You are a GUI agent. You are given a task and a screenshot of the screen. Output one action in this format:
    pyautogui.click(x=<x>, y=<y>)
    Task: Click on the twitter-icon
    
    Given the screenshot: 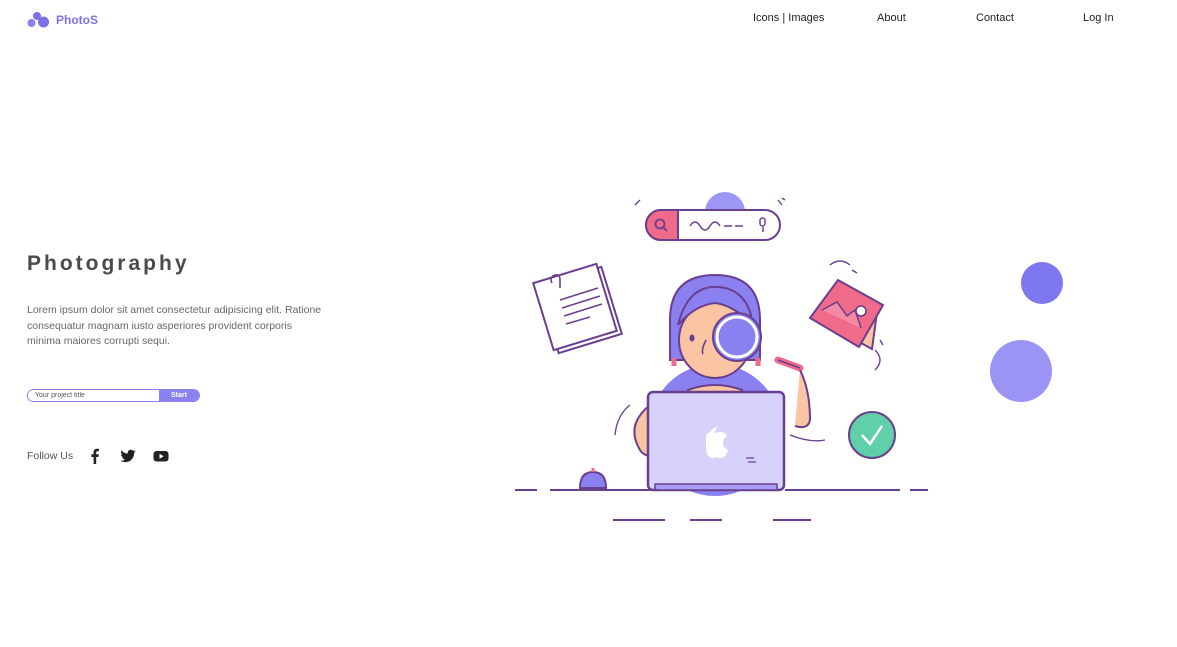 What is the action you would take?
    pyautogui.click(x=128, y=456)
    